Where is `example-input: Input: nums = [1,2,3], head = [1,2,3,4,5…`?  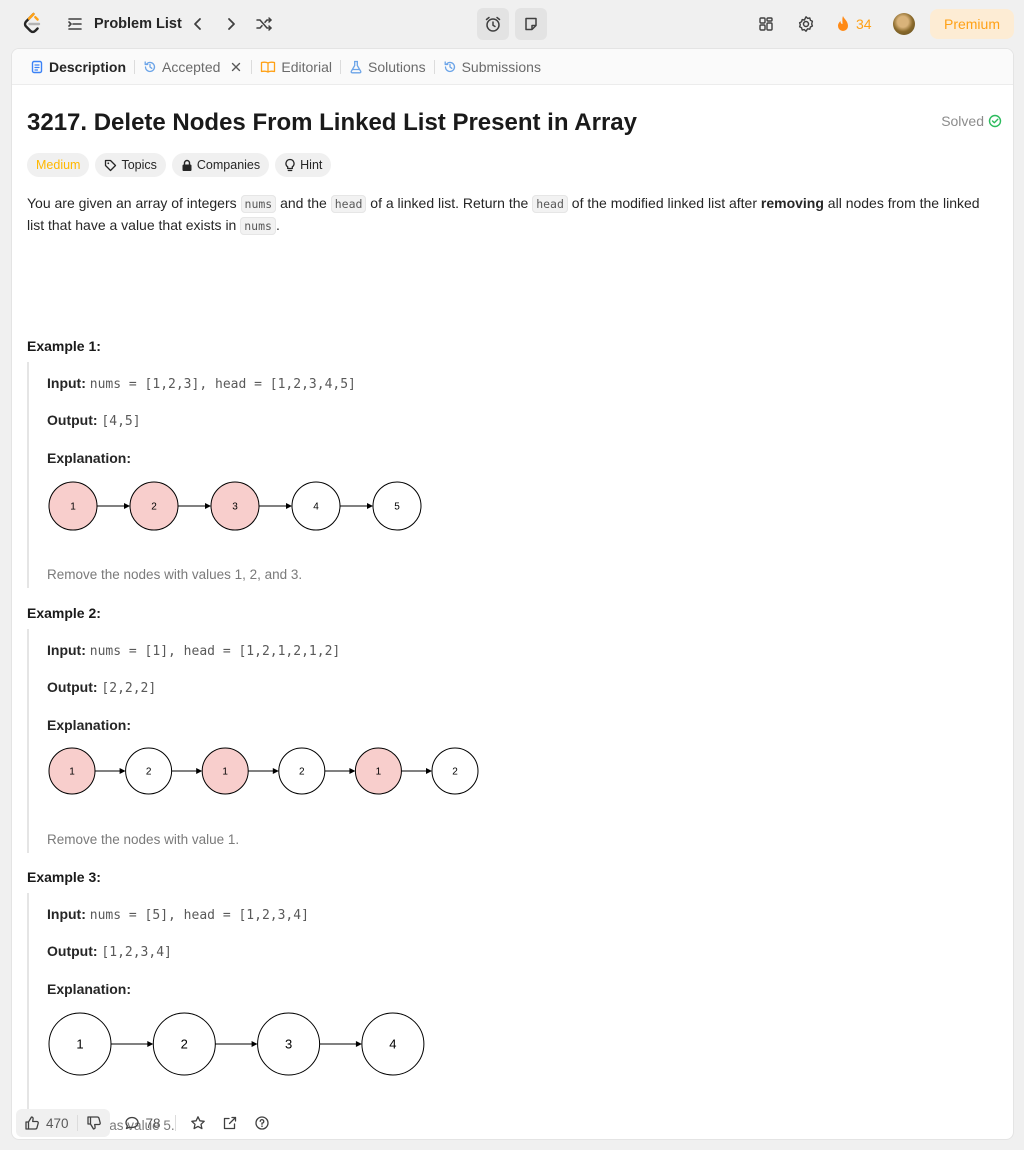
example-input: Input: nums = [1,2,3], head = [1,2,3,4,5… is located at coordinates (201, 383).